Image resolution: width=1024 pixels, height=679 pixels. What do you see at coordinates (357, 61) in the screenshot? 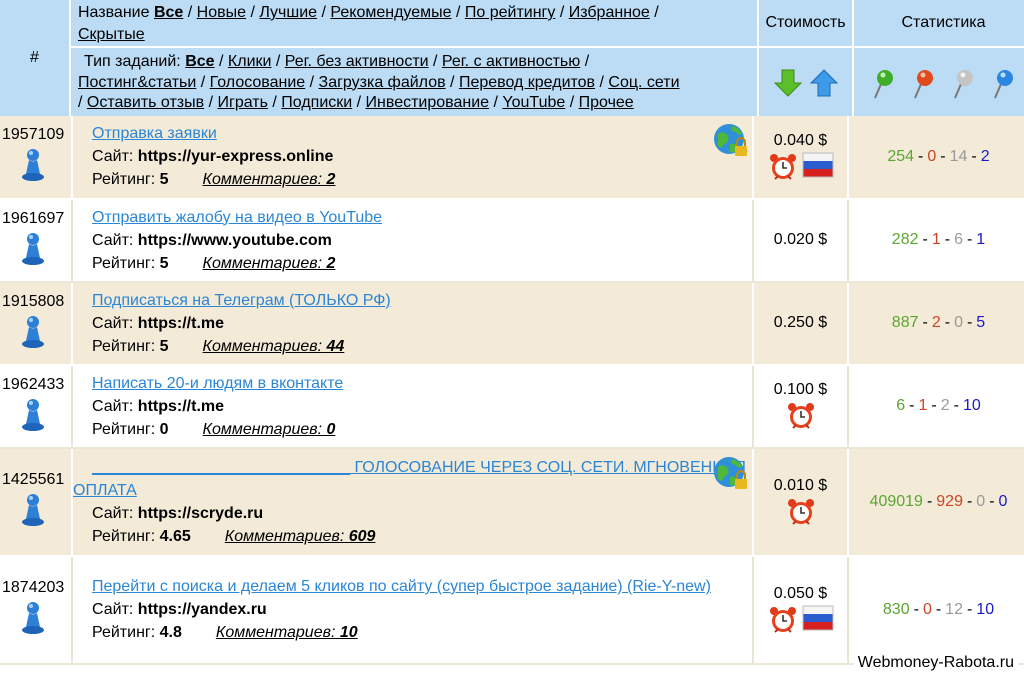
I see `type-reg-no-activity: Рег. без активности` at bounding box center [357, 61].